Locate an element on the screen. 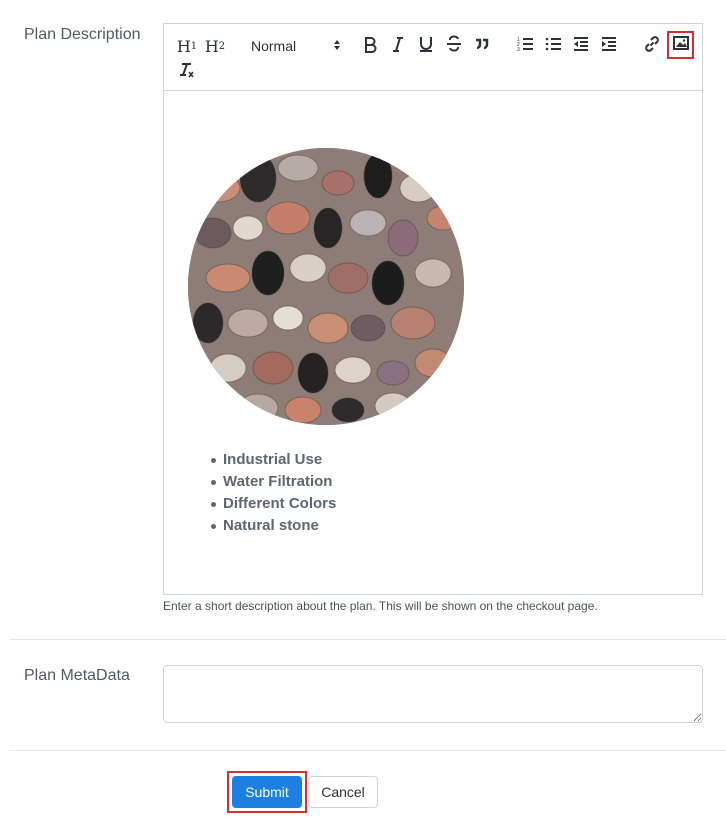  strike-icon is located at coordinates (454, 46).